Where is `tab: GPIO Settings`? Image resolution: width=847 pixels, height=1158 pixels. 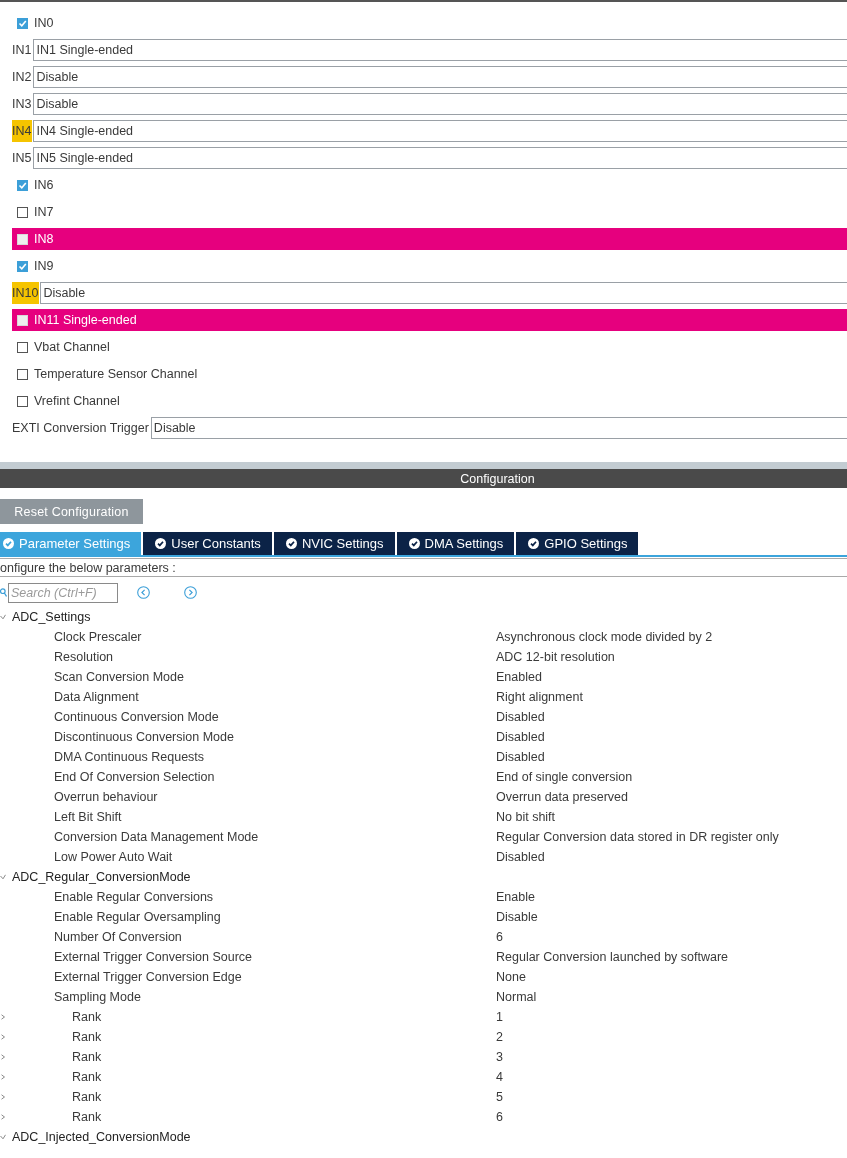
tab: GPIO Settings is located at coordinates (577, 543).